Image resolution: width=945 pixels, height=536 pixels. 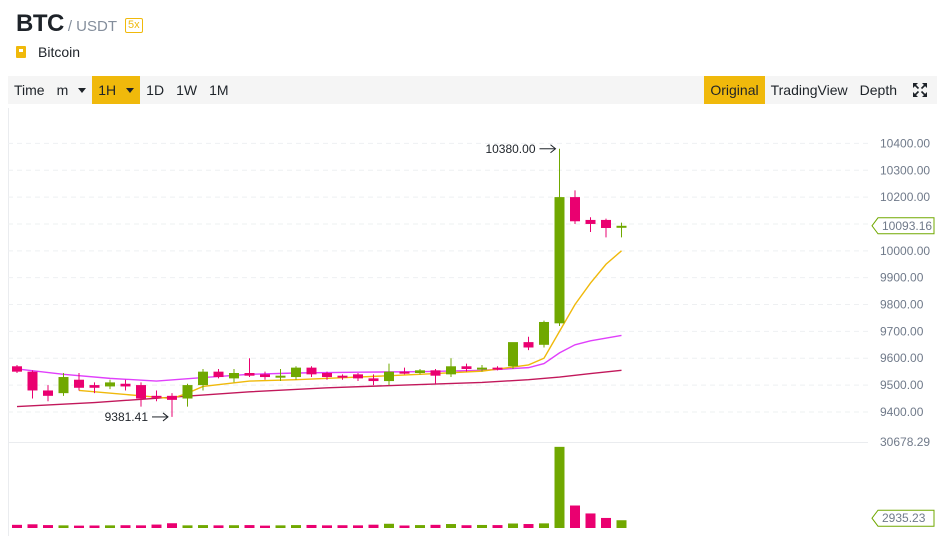 What do you see at coordinates (134, 25) in the screenshot?
I see `leverage-badge: 5x` at bounding box center [134, 25].